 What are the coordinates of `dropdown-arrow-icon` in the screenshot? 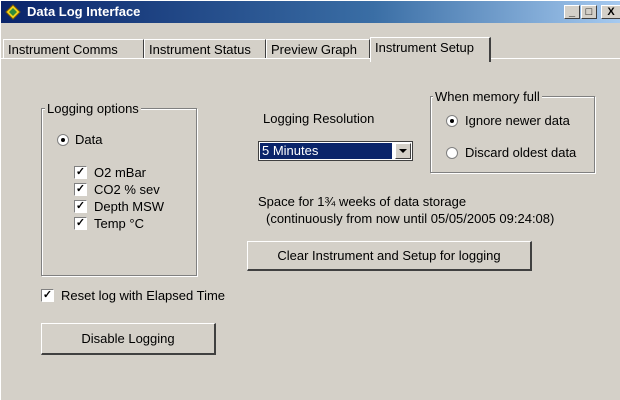 It's located at (403, 151).